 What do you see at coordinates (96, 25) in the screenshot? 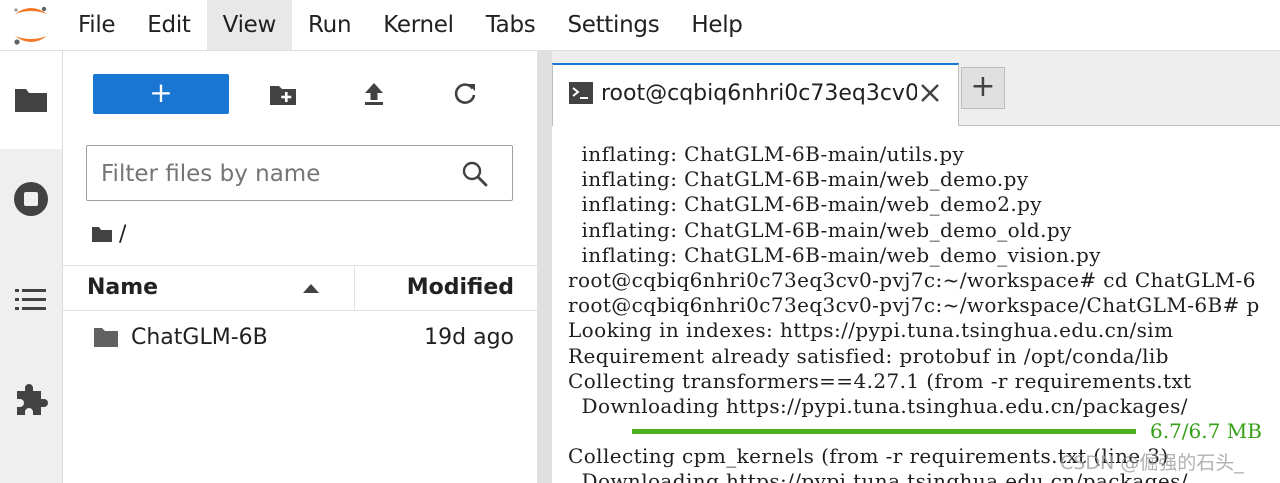
I see `menu-file: File` at bounding box center [96, 25].